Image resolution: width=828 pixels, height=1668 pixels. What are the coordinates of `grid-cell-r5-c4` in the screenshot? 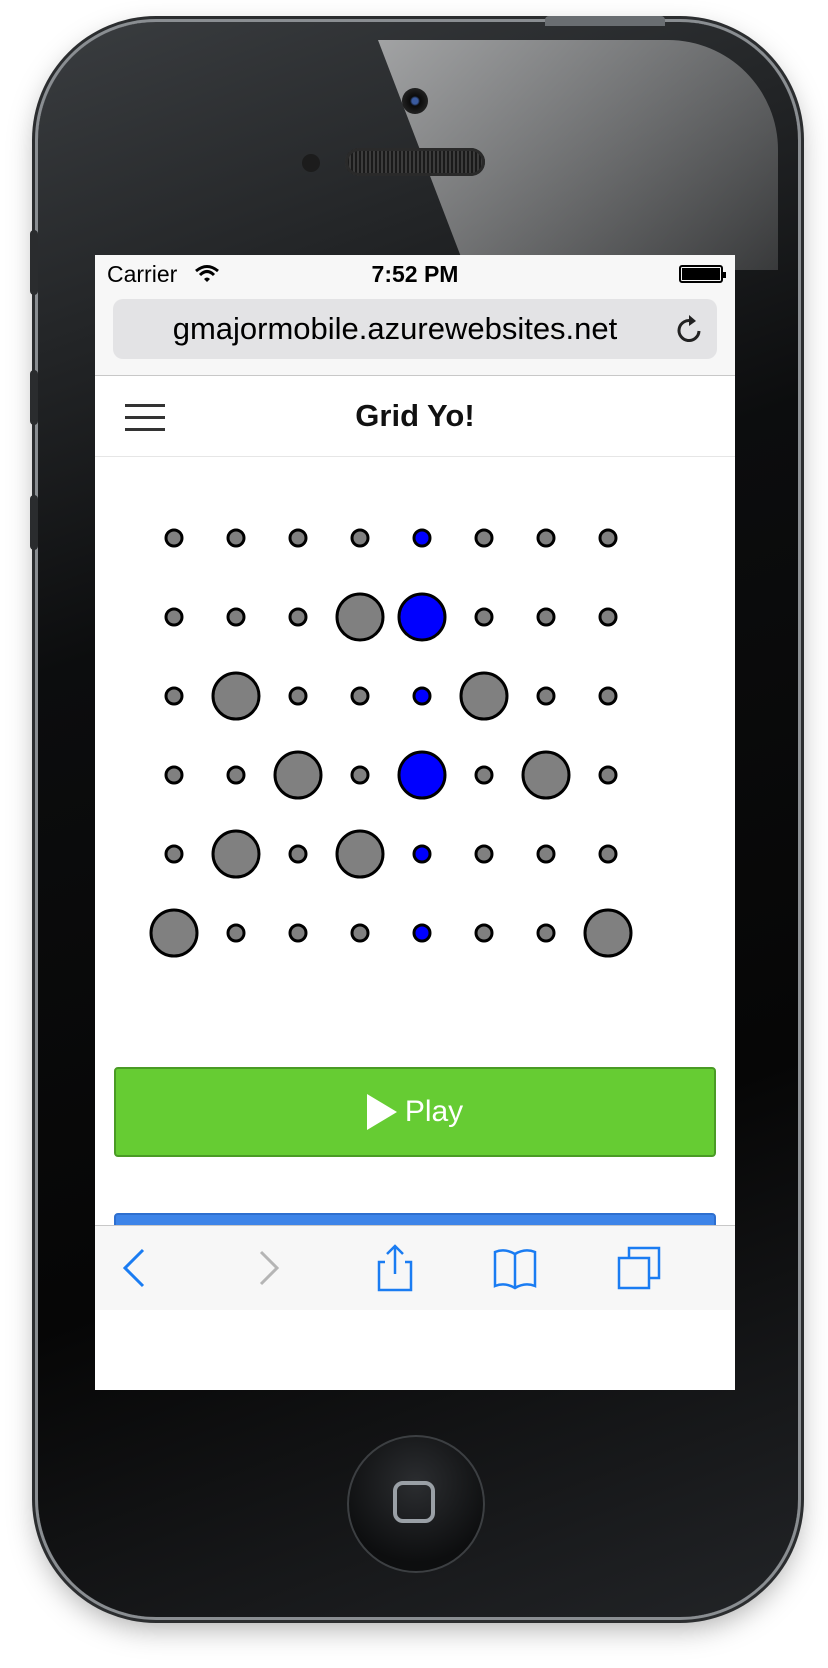 It's located at (360, 854).